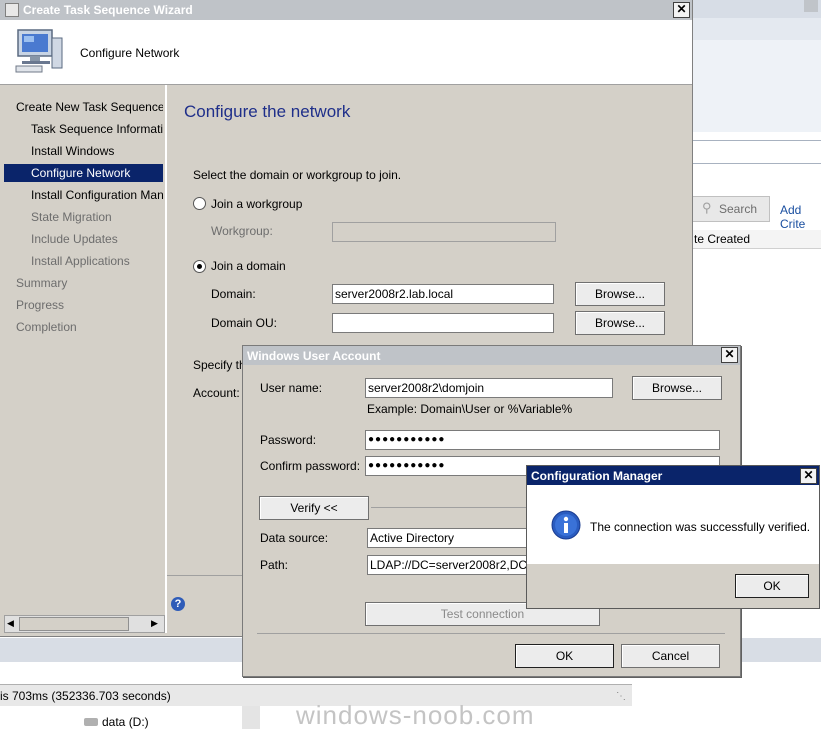 The width and height of the screenshot is (821, 731). I want to click on username-field: server2008r2\domjoin, so click(489, 388).